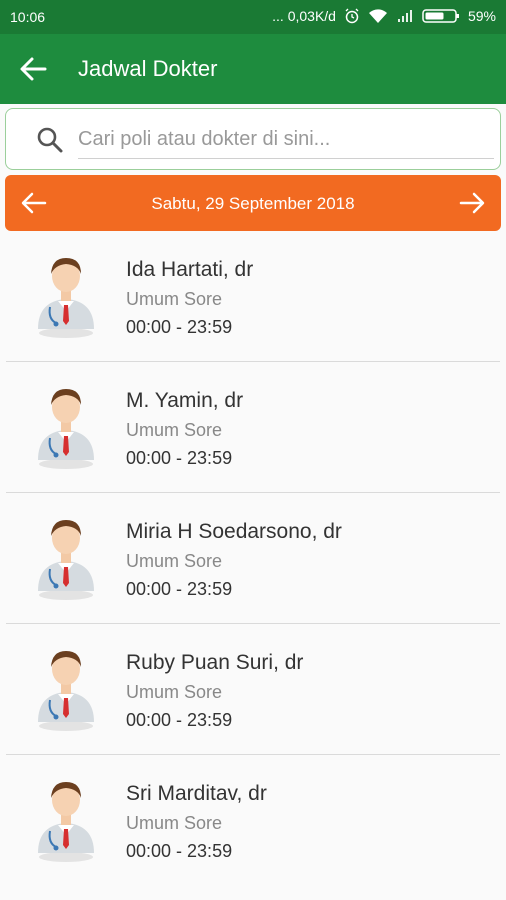 Image resolution: width=506 pixels, height=900 pixels. Describe the element at coordinates (304, 16) in the screenshot. I see `network-speed: ... 0,03K/d` at that location.